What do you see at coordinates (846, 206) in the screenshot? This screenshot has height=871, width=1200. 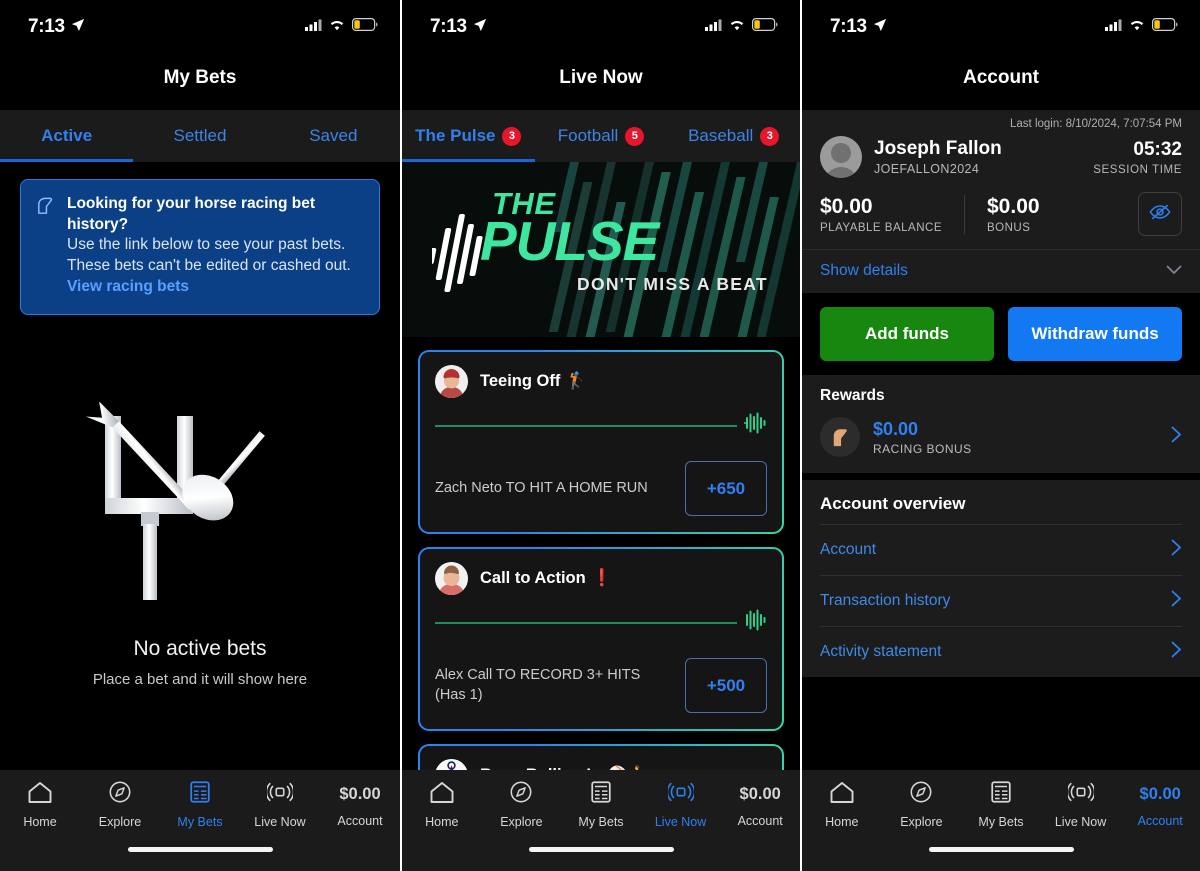 I see `playable-balance-amount: $0.00` at bounding box center [846, 206].